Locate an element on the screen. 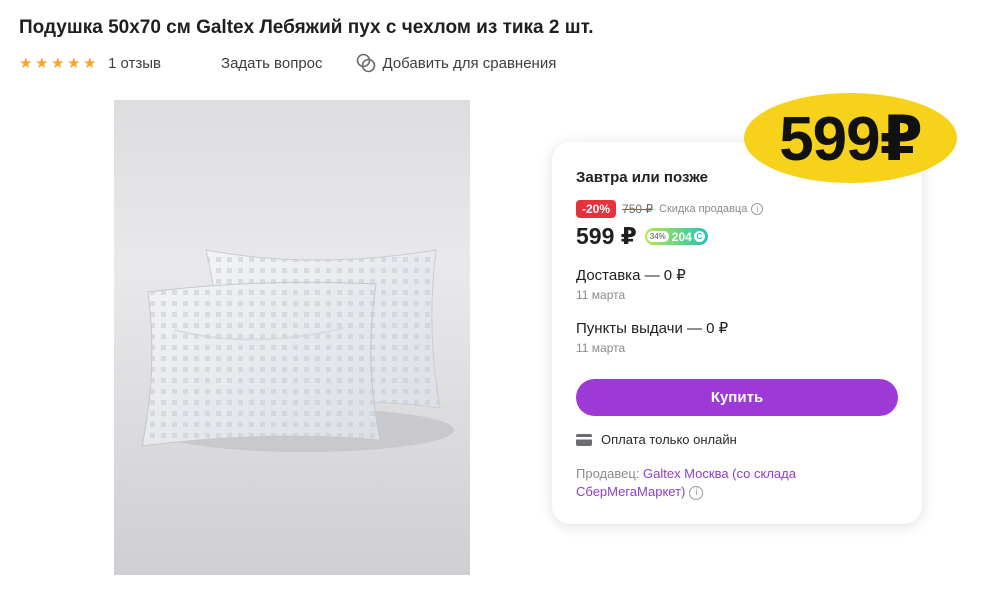 Image resolution: width=1007 pixels, height=604 pixels. add-to-compare-button: Добавить для сравнения is located at coordinates (456, 63).